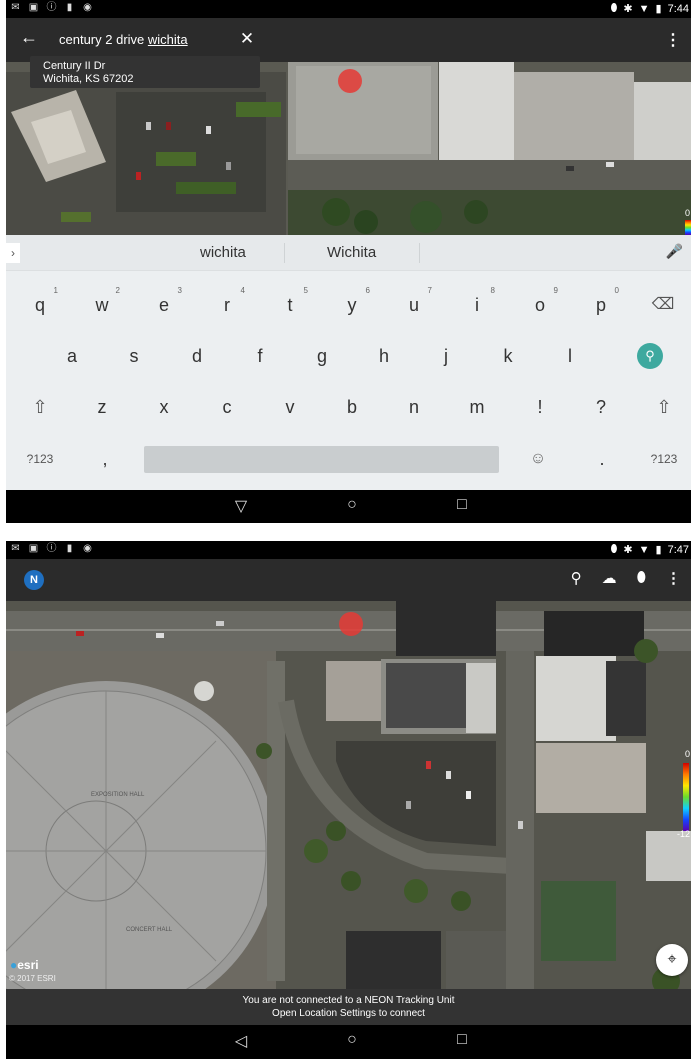  What do you see at coordinates (13, 253) in the screenshot?
I see `chevron-right-icon: ›` at bounding box center [13, 253].